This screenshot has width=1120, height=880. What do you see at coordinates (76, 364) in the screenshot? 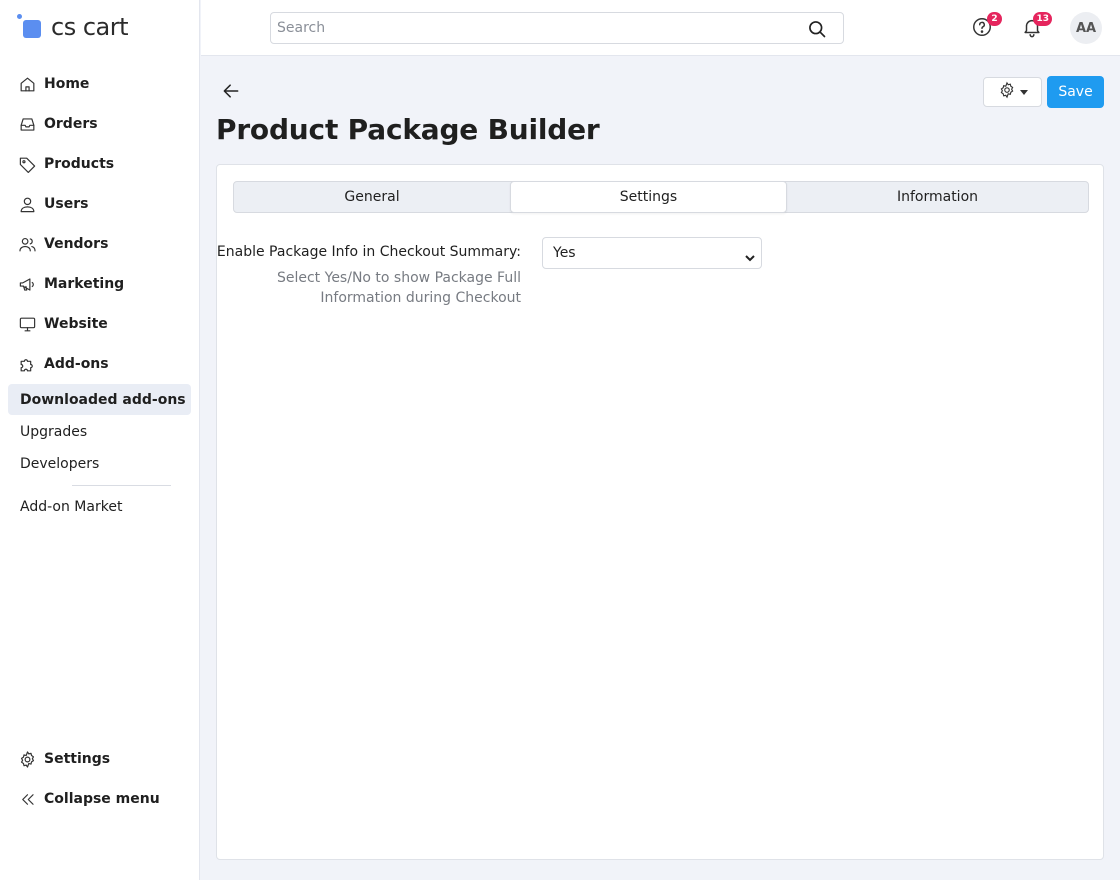
I see `sidebar-item-label: Add-ons` at bounding box center [76, 364].